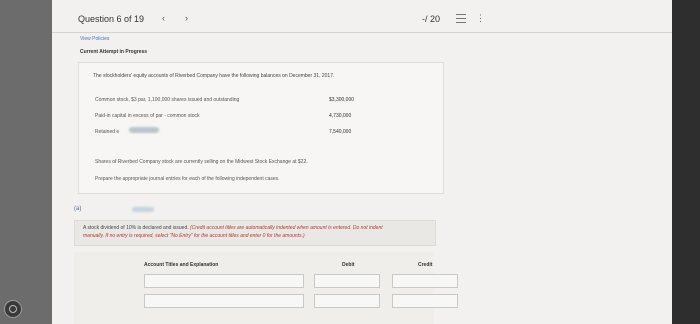 This screenshot has width=700, height=324. Describe the element at coordinates (163, 18) in the screenshot. I see `previous-question-icon: ‹` at that location.